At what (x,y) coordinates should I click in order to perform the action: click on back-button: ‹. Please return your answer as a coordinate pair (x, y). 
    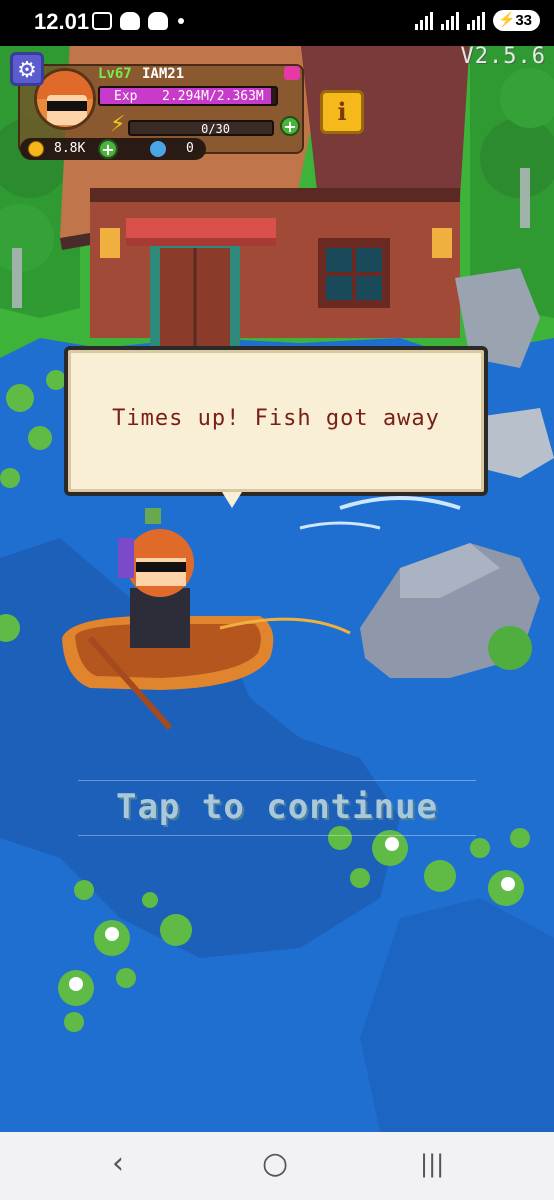
    Looking at the image, I should click on (118, 1163).